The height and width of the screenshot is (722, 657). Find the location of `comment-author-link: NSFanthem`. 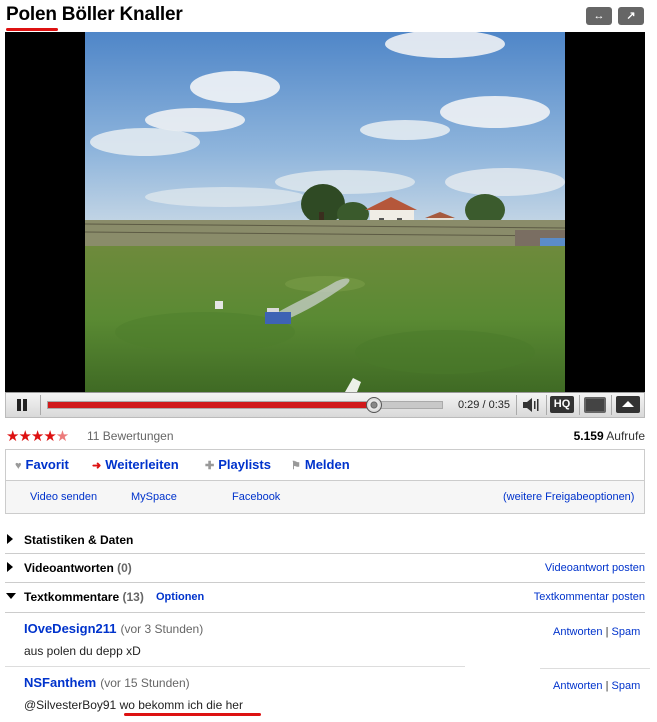

comment-author-link: NSFanthem is located at coordinates (60, 682).